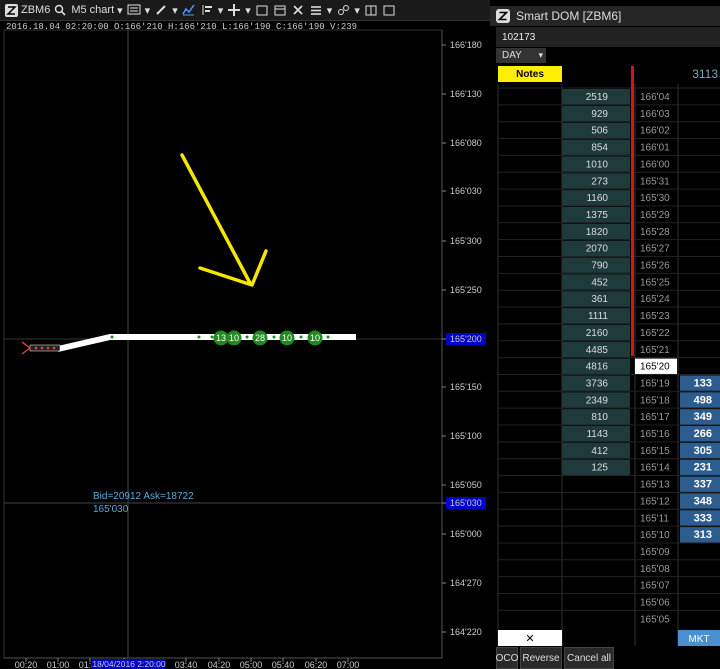 The width and height of the screenshot is (720, 669). I want to click on price-level: 165'20, so click(655, 367).